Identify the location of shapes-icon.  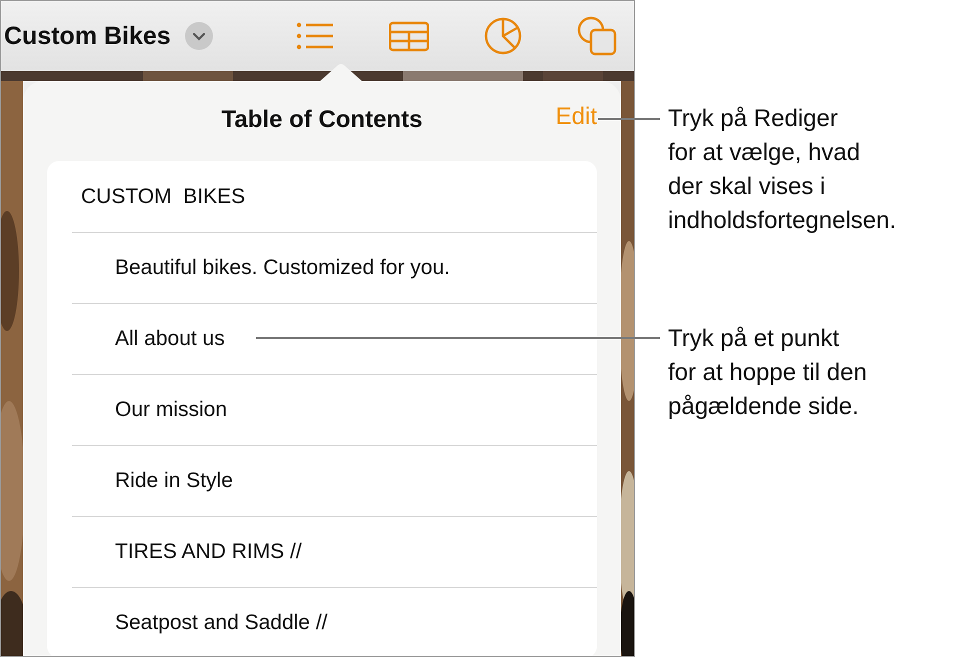
(596, 36).